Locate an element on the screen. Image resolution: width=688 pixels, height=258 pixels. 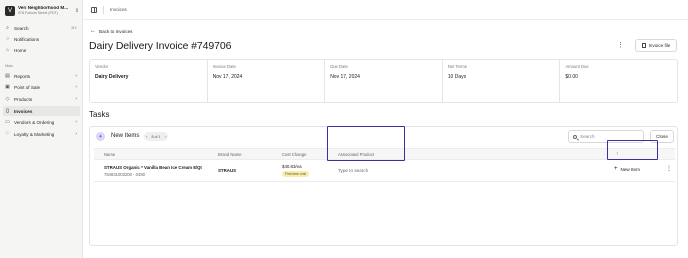
item-brand: STRAUS is located at coordinates (227, 170).